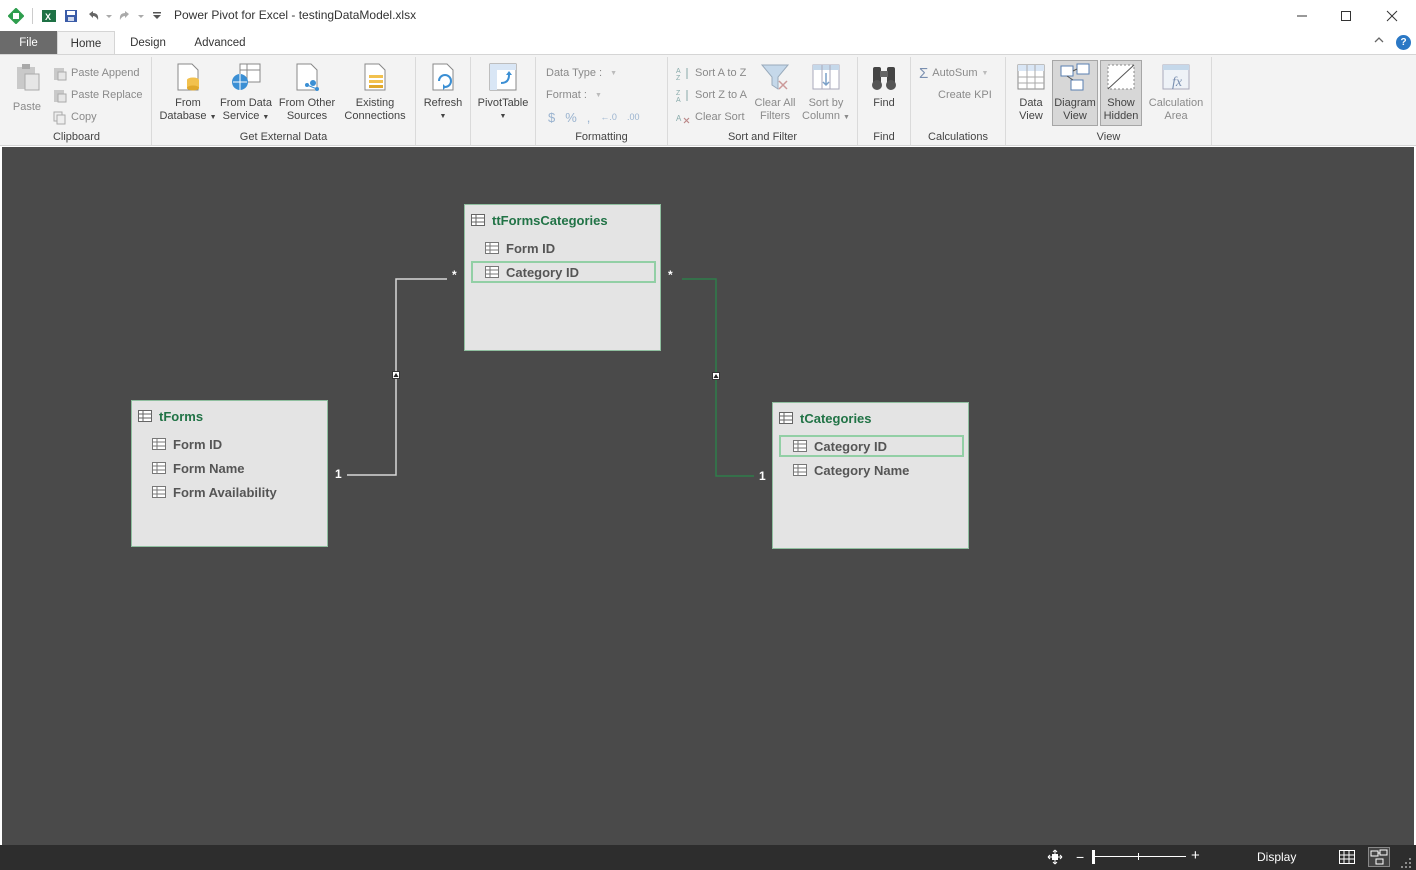 This screenshot has width=1416, height=870. Describe the element at coordinates (1346, 15) in the screenshot. I see `maximize-button` at that location.